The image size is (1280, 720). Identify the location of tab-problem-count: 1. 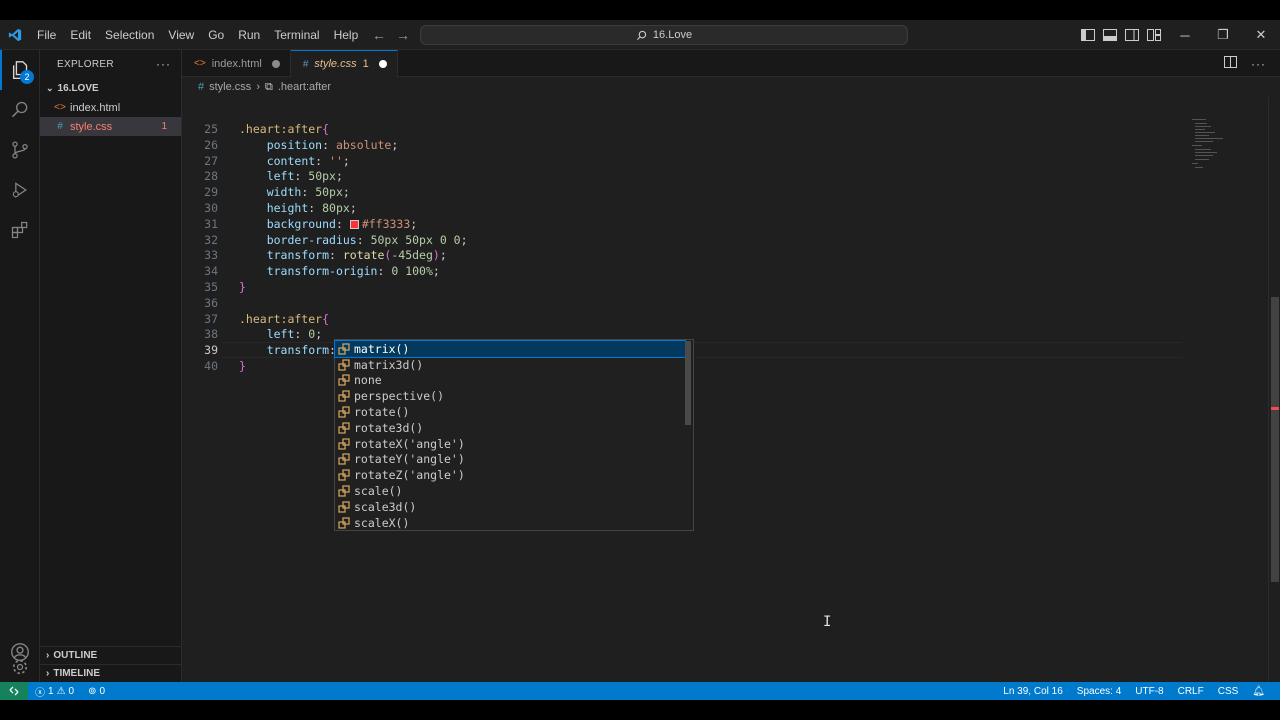
(365, 64).